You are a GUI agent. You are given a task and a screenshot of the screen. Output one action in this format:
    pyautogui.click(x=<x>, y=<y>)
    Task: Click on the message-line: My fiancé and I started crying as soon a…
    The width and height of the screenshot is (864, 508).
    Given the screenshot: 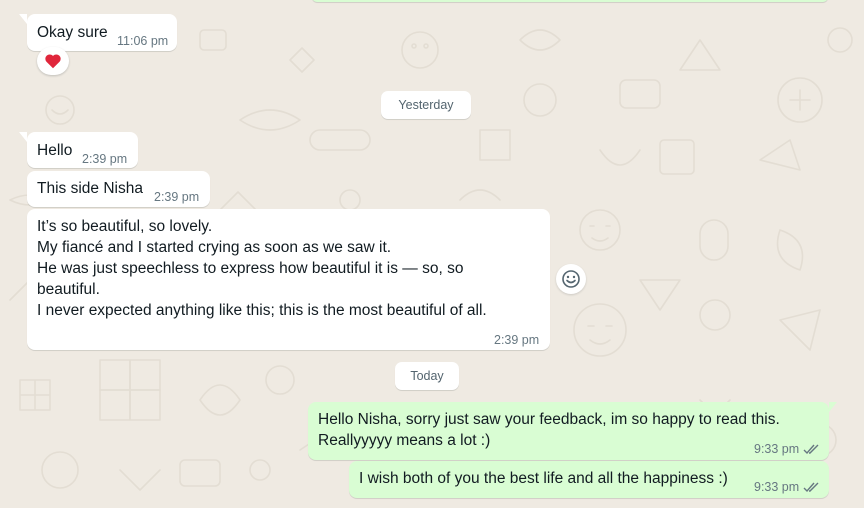 What is the action you would take?
    pyautogui.click(x=214, y=247)
    